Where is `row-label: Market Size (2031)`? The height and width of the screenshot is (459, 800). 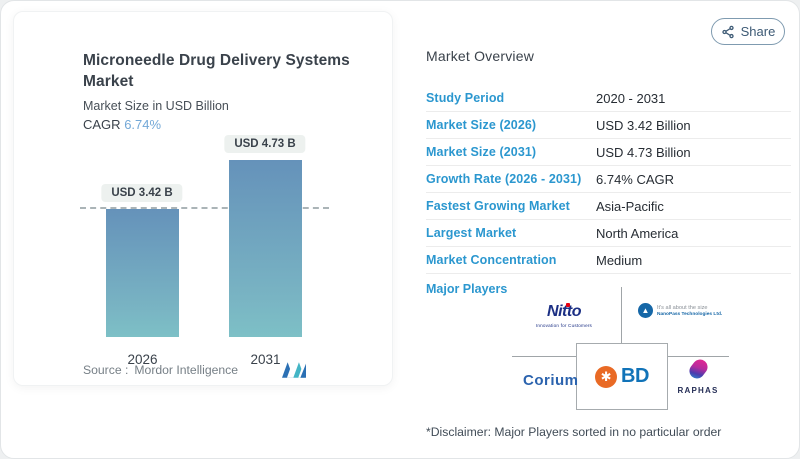 row-label: Market Size (2031) is located at coordinates (481, 152).